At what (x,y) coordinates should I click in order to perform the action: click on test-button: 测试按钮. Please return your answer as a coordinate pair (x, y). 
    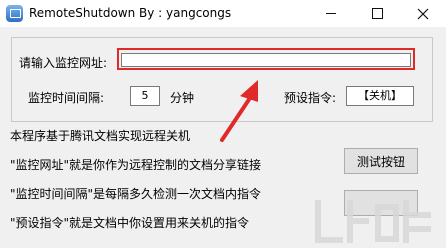
    Looking at the image, I should click on (381, 161).